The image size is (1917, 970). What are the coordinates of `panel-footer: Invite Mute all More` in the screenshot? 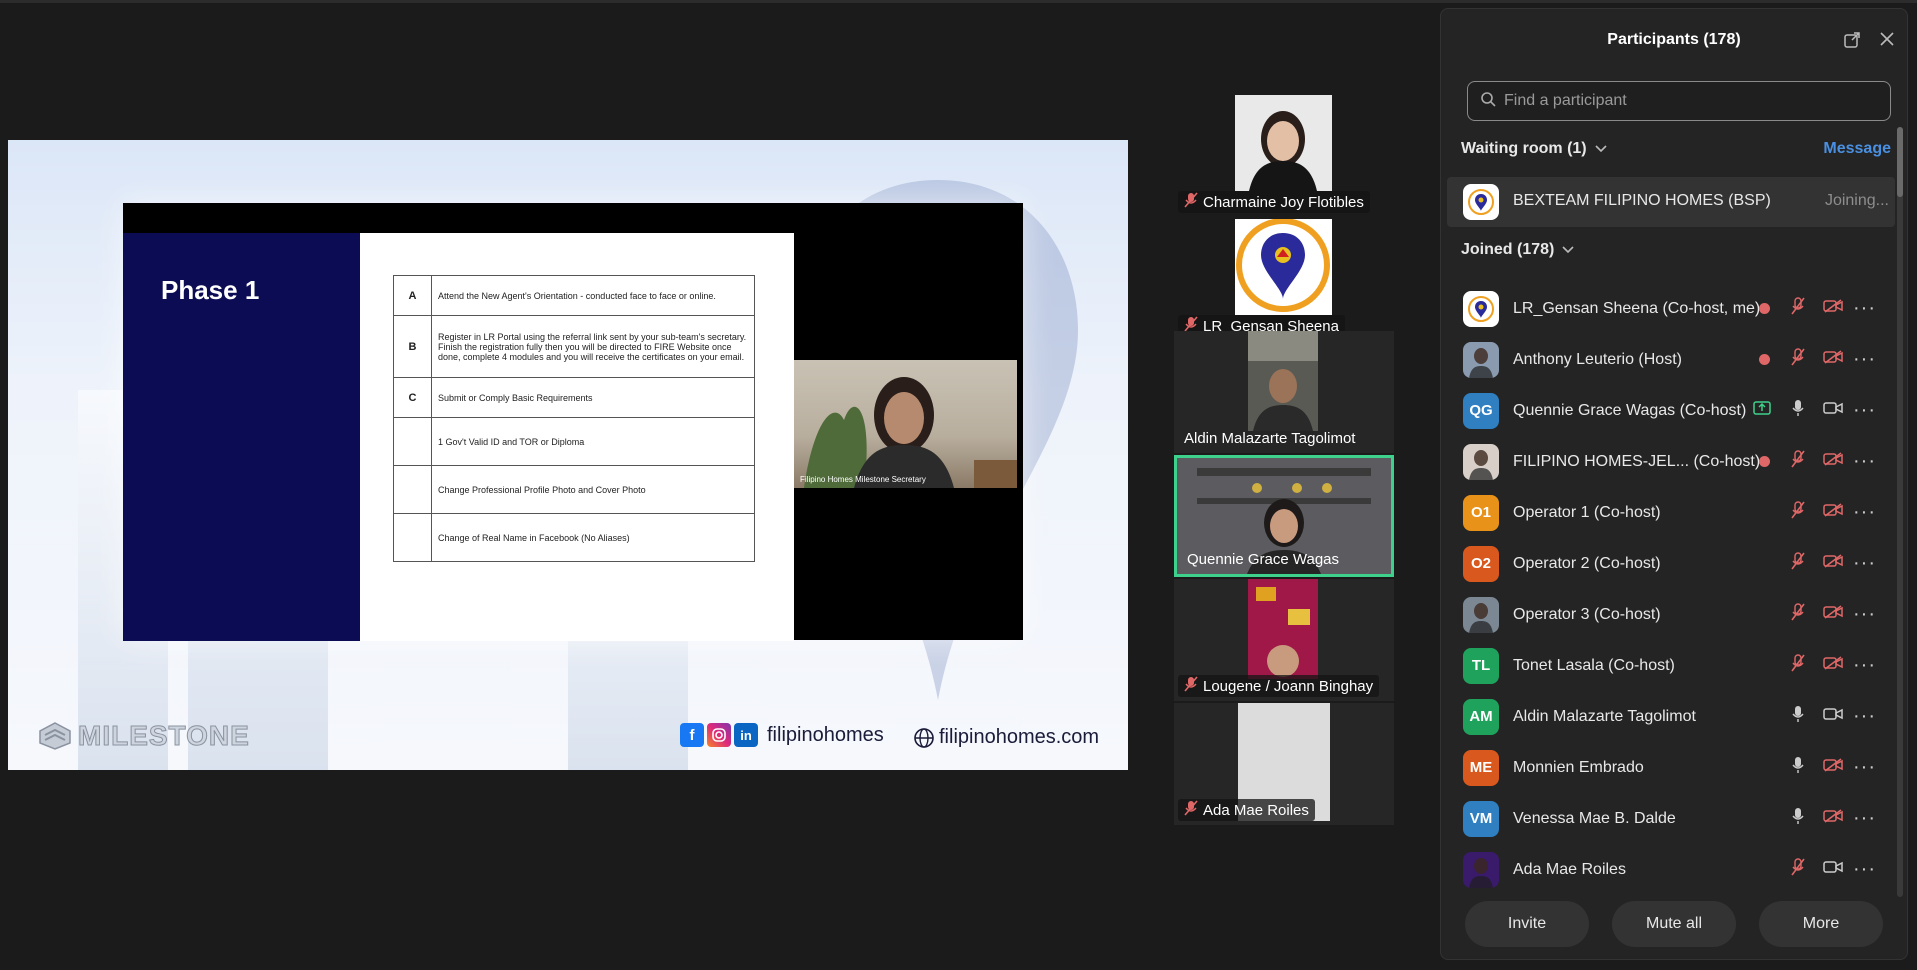 It's located at (1674, 924).